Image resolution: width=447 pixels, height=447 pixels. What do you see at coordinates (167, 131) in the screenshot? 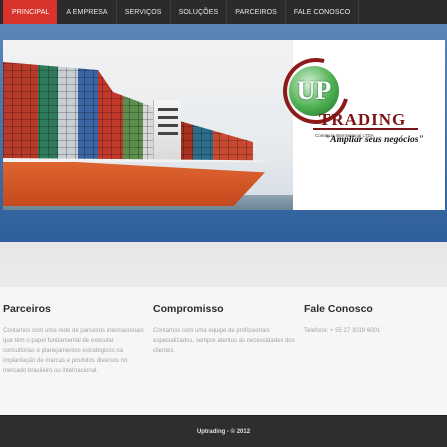
I see `ship-bridge` at bounding box center [167, 131].